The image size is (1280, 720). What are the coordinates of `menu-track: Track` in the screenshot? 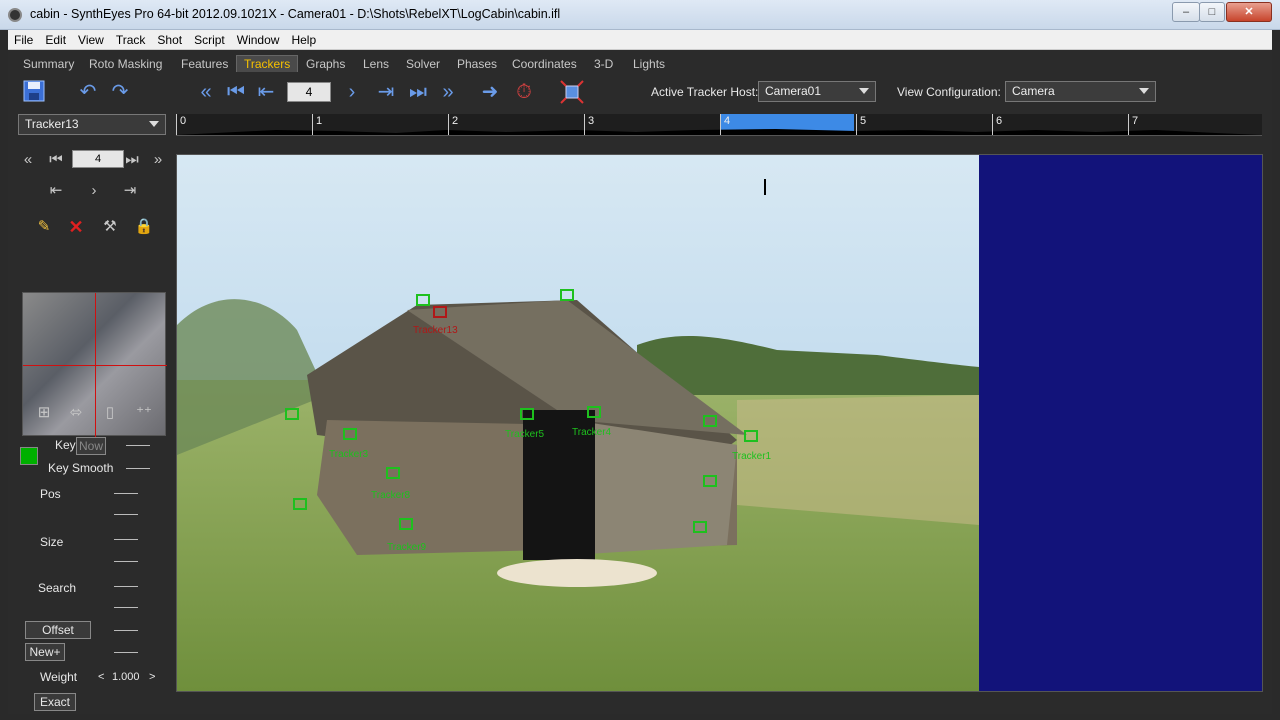 It's located at (131, 40).